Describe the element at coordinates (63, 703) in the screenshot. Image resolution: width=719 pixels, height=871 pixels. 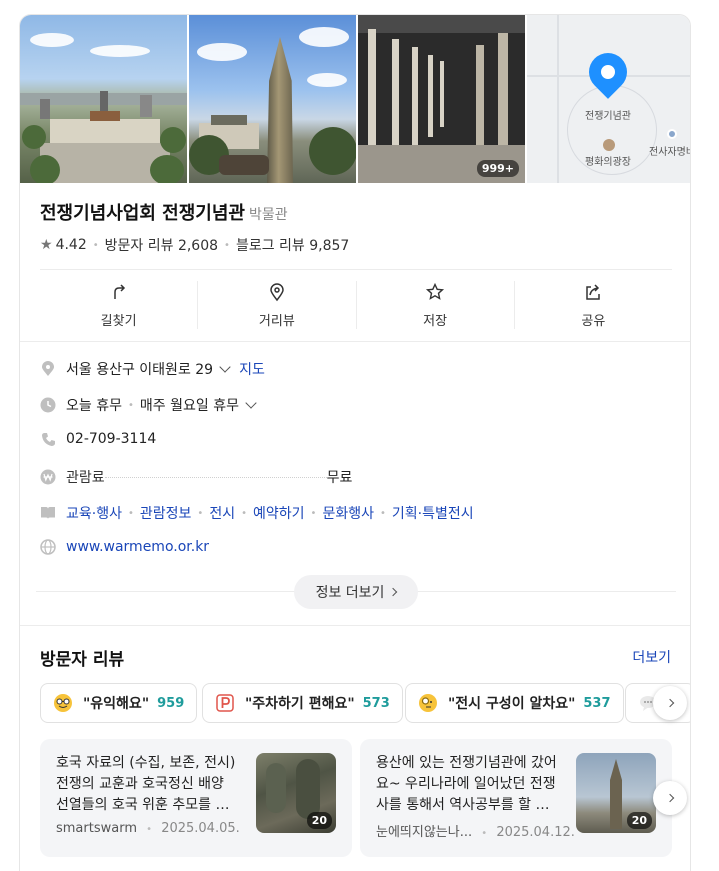
I see `nerd-emoji-icon` at that location.